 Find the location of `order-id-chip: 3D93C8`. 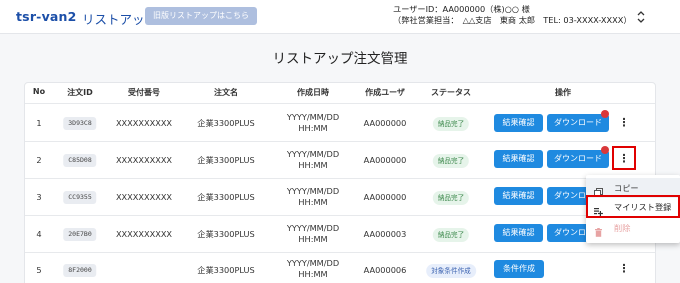

order-id-chip: 3D93C8 is located at coordinates (80, 123).